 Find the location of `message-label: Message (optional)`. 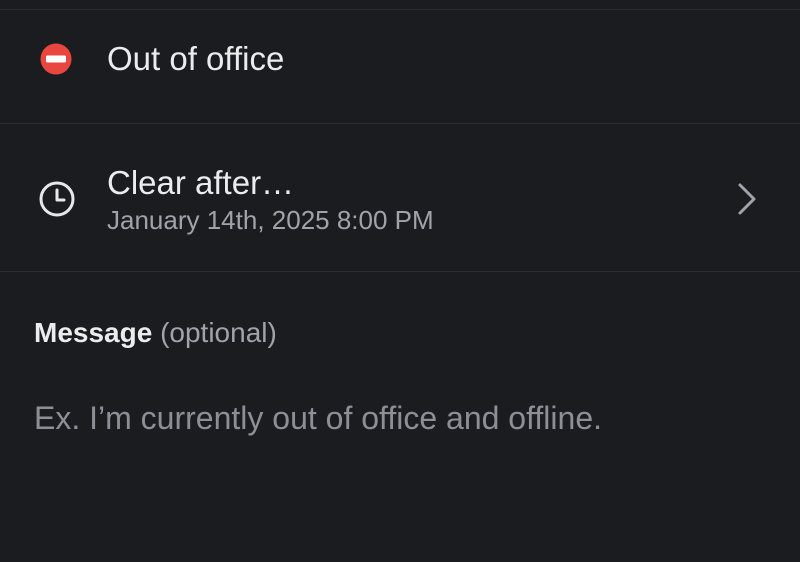

message-label: Message (optional) is located at coordinates (155, 333).